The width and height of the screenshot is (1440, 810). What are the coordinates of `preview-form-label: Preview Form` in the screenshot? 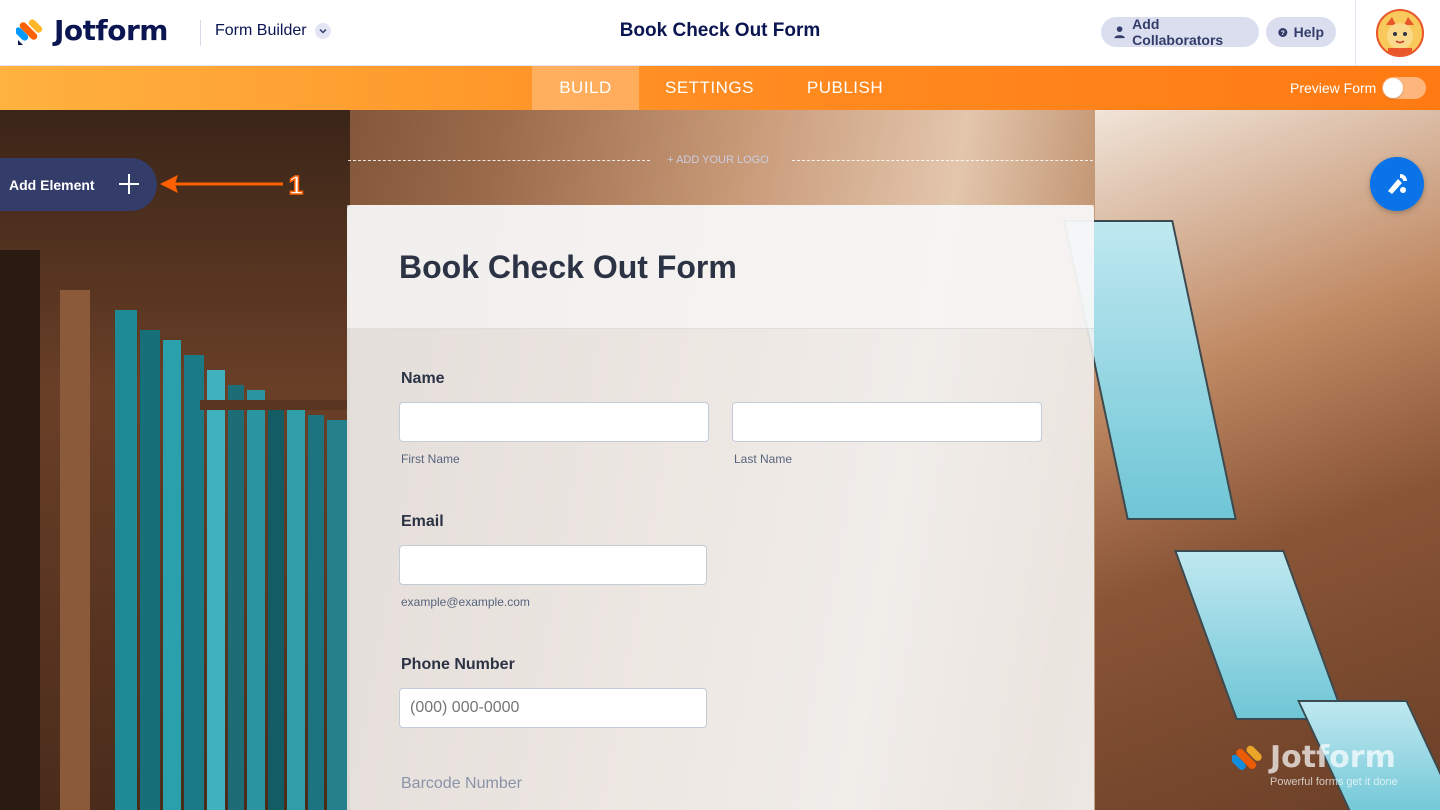 It's located at (1333, 88).